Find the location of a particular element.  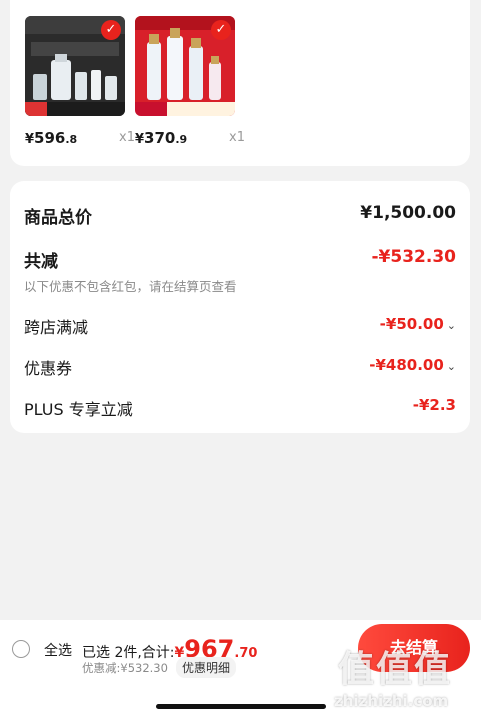

total-decimal: .70 is located at coordinates (246, 653).